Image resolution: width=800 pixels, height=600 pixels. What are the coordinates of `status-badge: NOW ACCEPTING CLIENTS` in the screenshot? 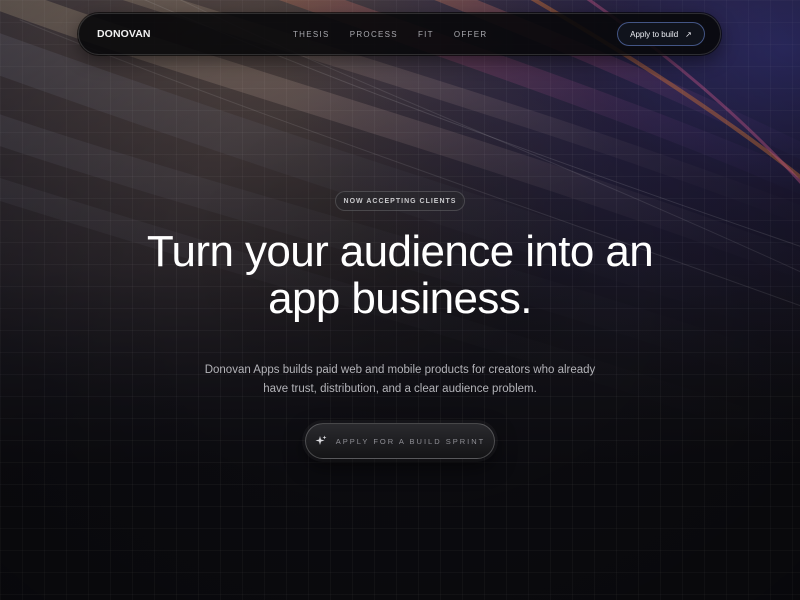 It's located at (400, 201).